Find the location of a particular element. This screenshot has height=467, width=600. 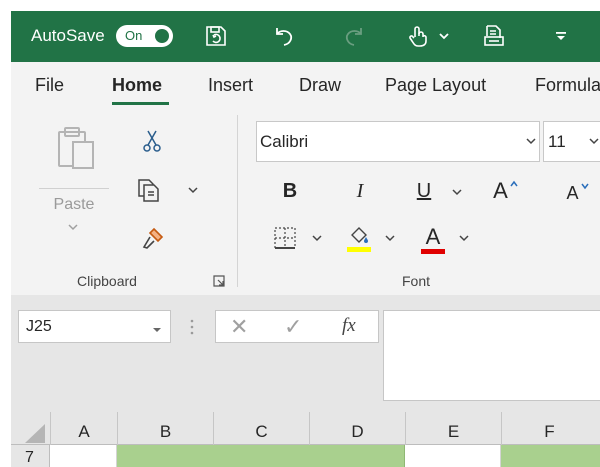

column-header-f: F is located at coordinates (549, 428).